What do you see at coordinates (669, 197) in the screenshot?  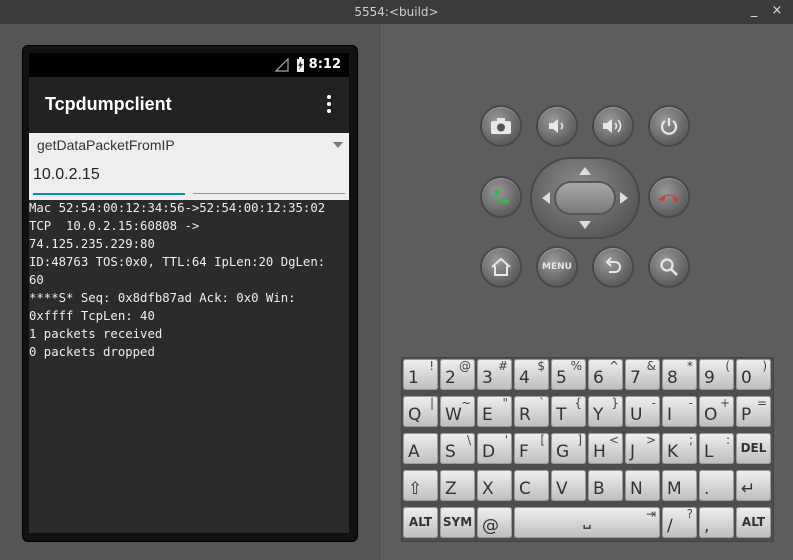 I see `end-call-button` at bounding box center [669, 197].